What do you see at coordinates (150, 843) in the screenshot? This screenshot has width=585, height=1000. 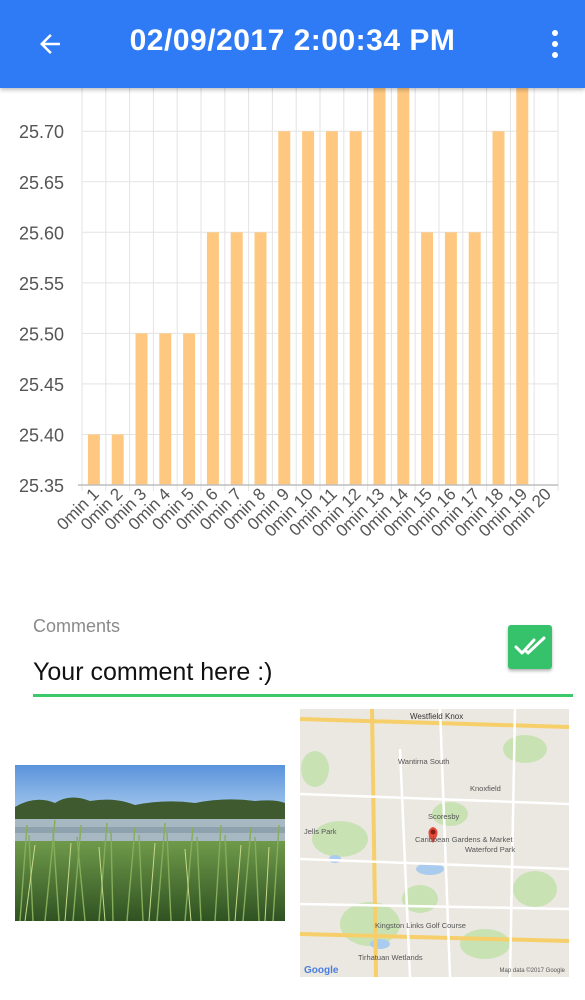 I see `lake-photo` at bounding box center [150, 843].